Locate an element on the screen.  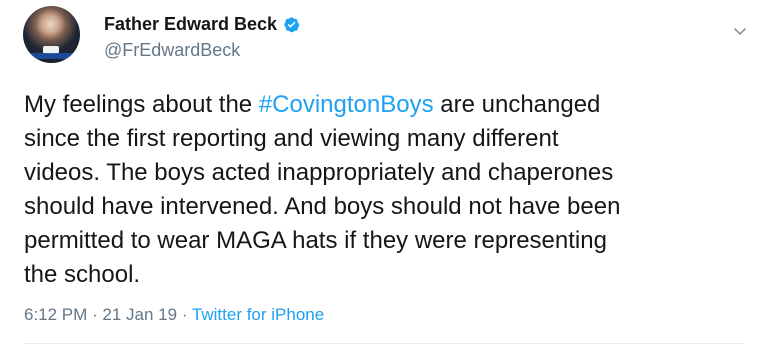
author-display-name: Father Edward Beck is located at coordinates (190, 24).